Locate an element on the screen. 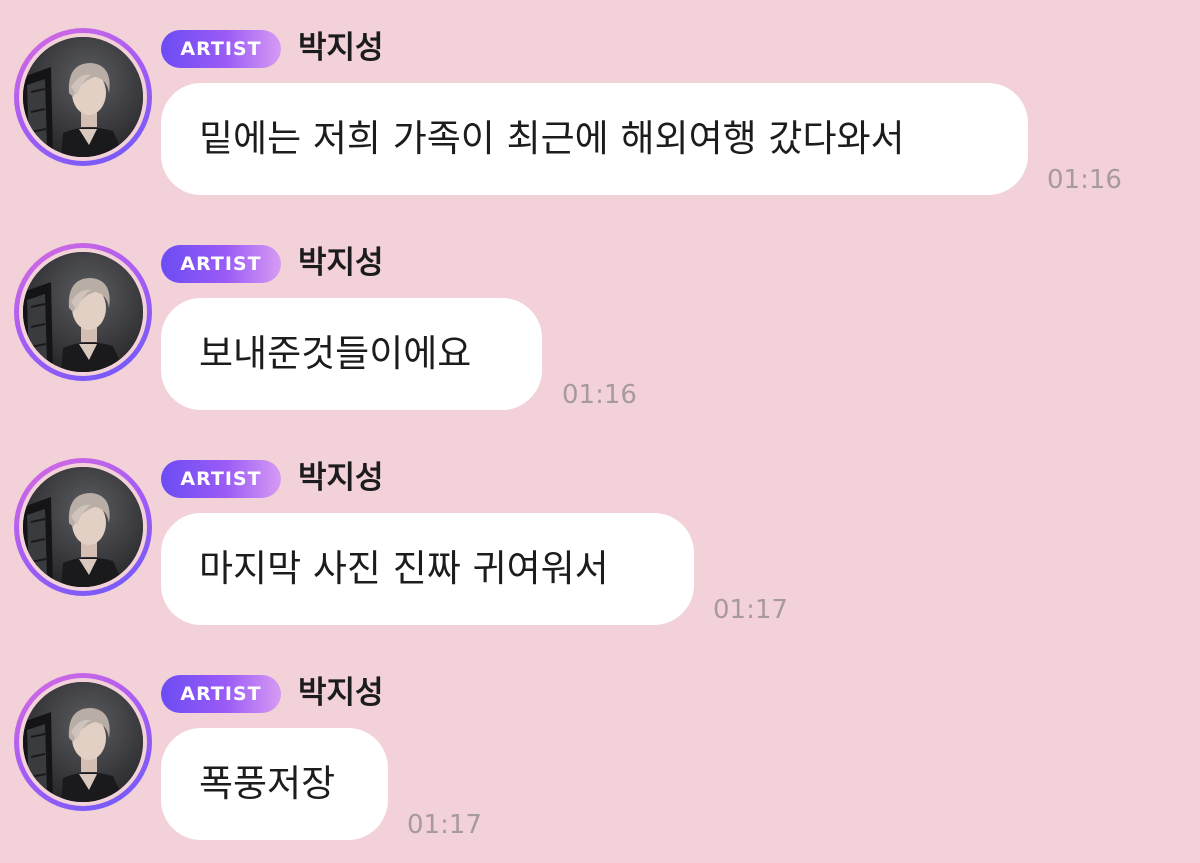  message-bubble: 밑에는 저희 가족이 최근에 해외여행 갔다와서 is located at coordinates (594, 139).